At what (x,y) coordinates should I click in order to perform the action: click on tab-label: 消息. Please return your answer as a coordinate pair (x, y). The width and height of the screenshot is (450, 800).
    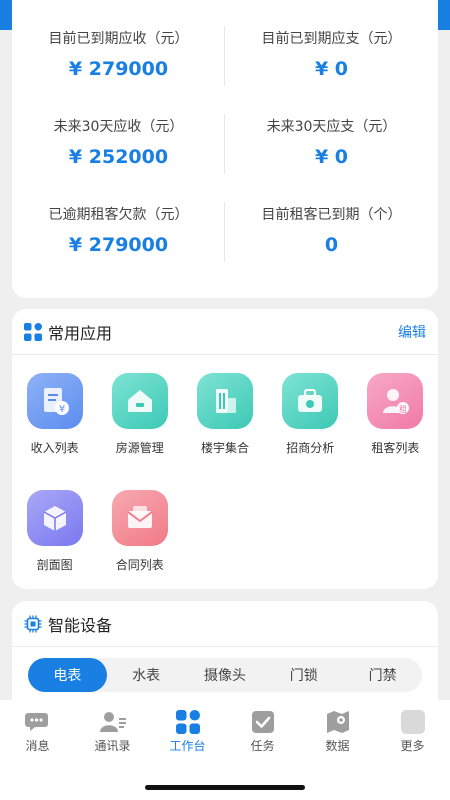
    Looking at the image, I should click on (37, 746).